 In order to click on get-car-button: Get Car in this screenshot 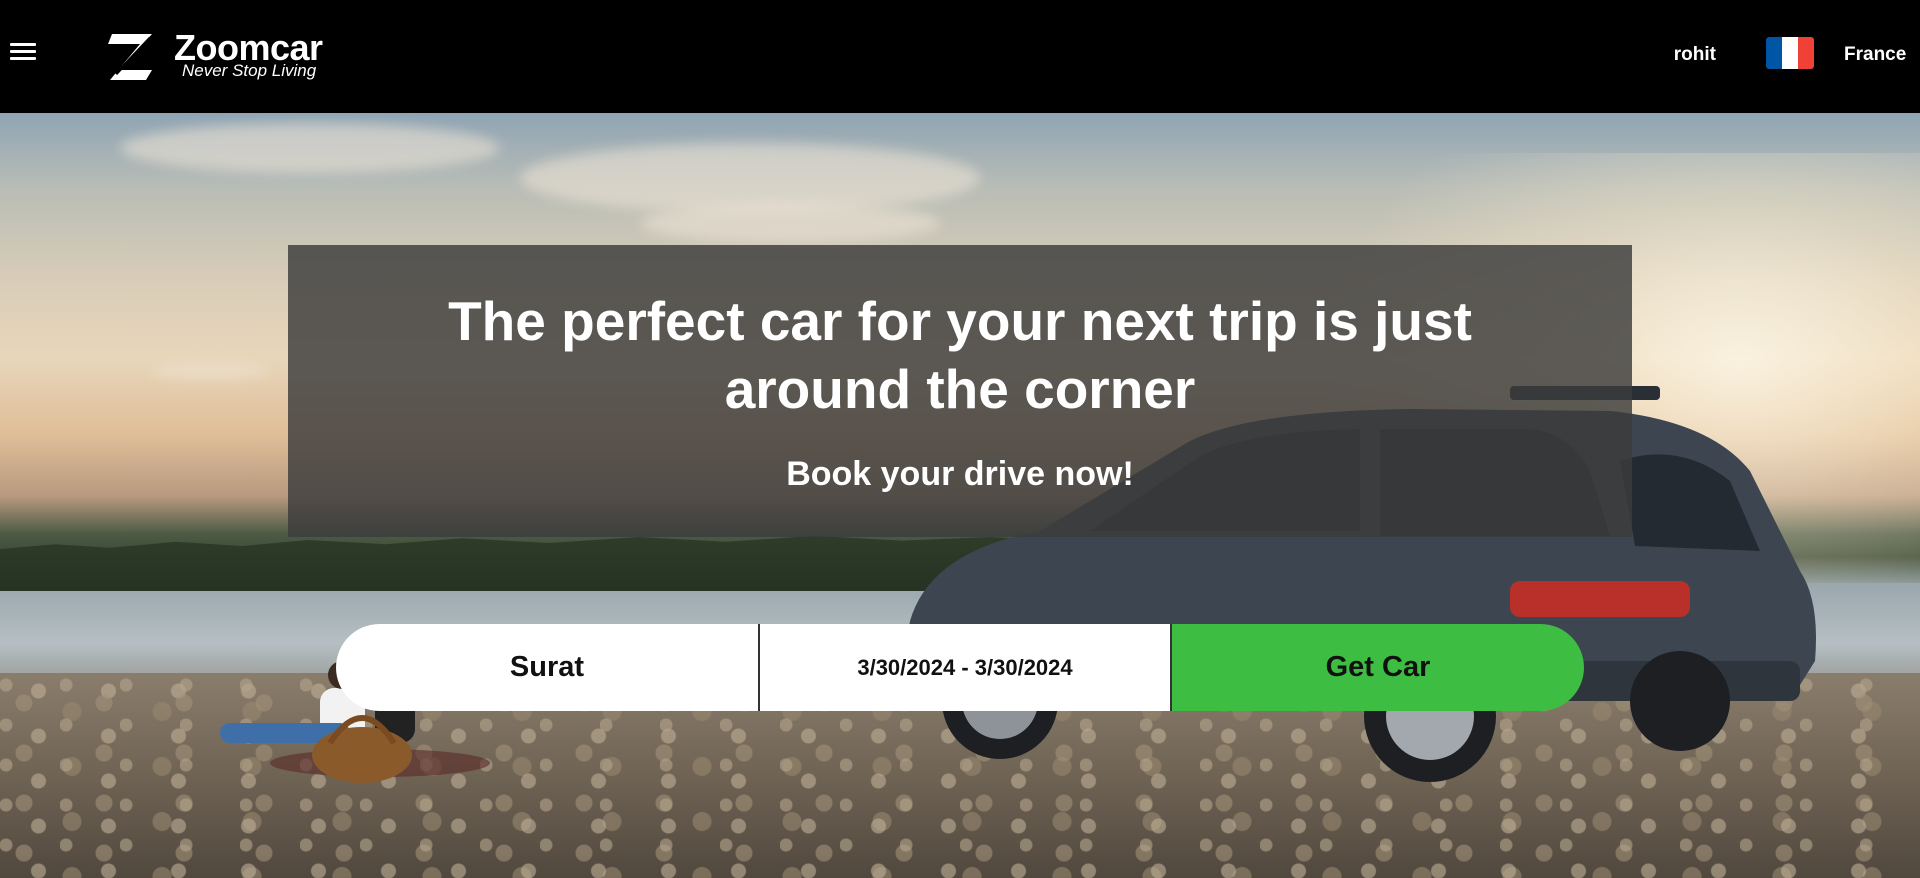, I will do `click(1378, 667)`.